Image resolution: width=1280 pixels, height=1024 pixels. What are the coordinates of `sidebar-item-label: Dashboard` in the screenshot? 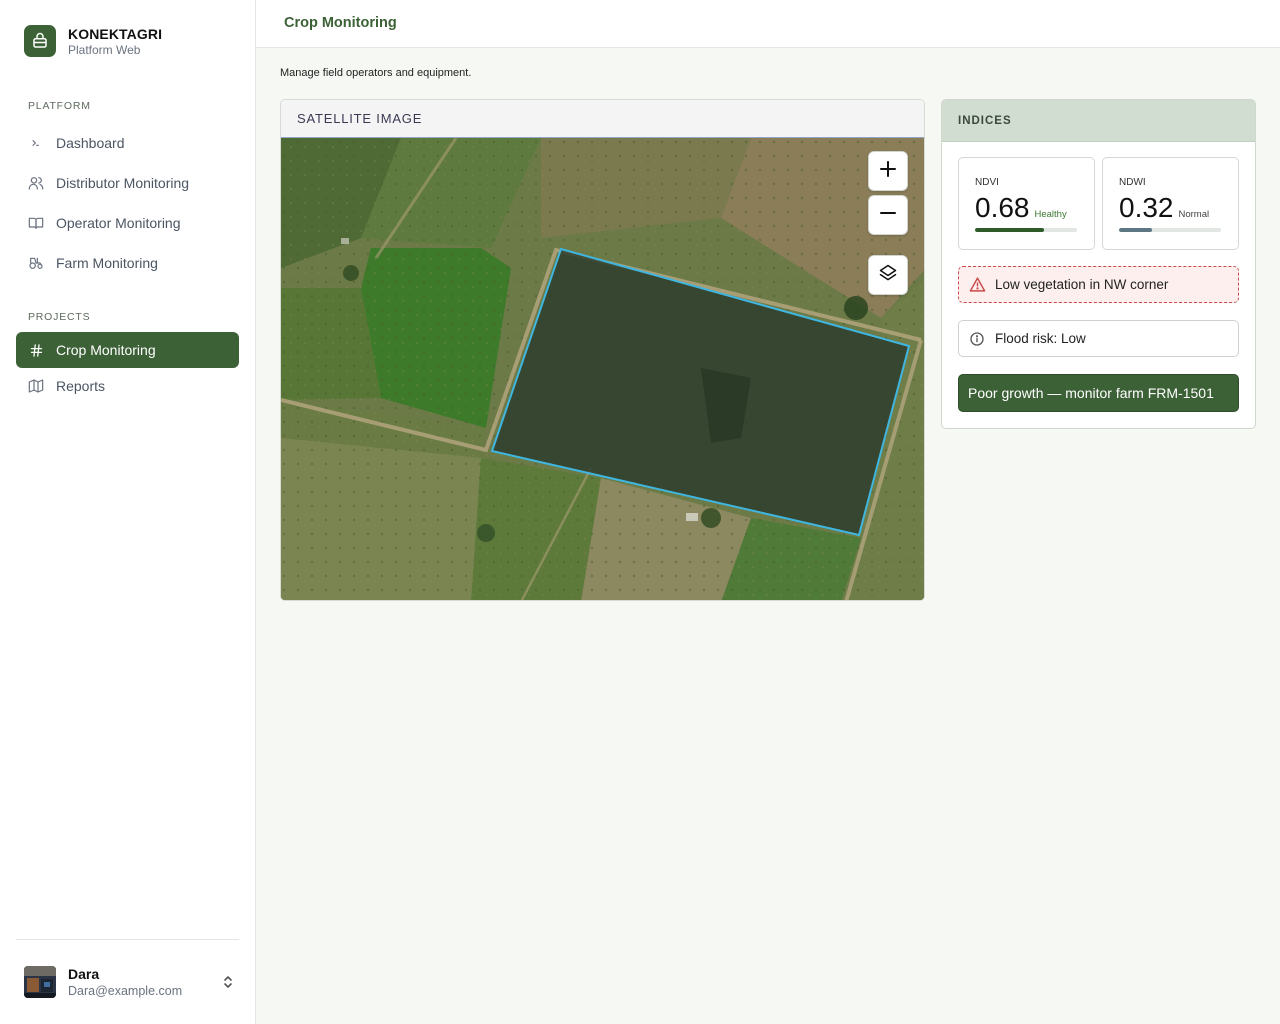 It's located at (90, 143).